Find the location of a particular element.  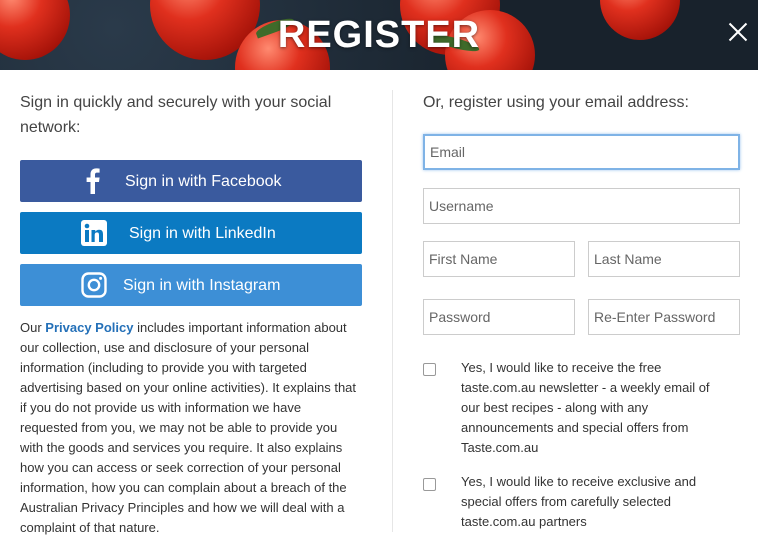

username-field is located at coordinates (581, 206).